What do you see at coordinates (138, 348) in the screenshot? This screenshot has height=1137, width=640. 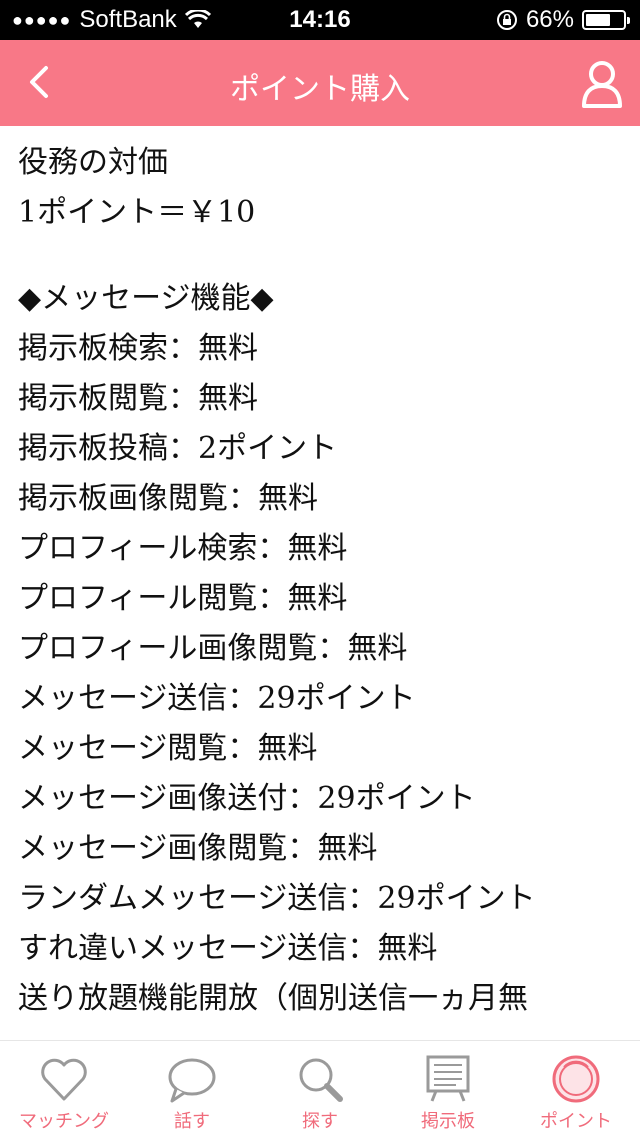 I see `content-line: 掲示板検索：無料` at bounding box center [138, 348].